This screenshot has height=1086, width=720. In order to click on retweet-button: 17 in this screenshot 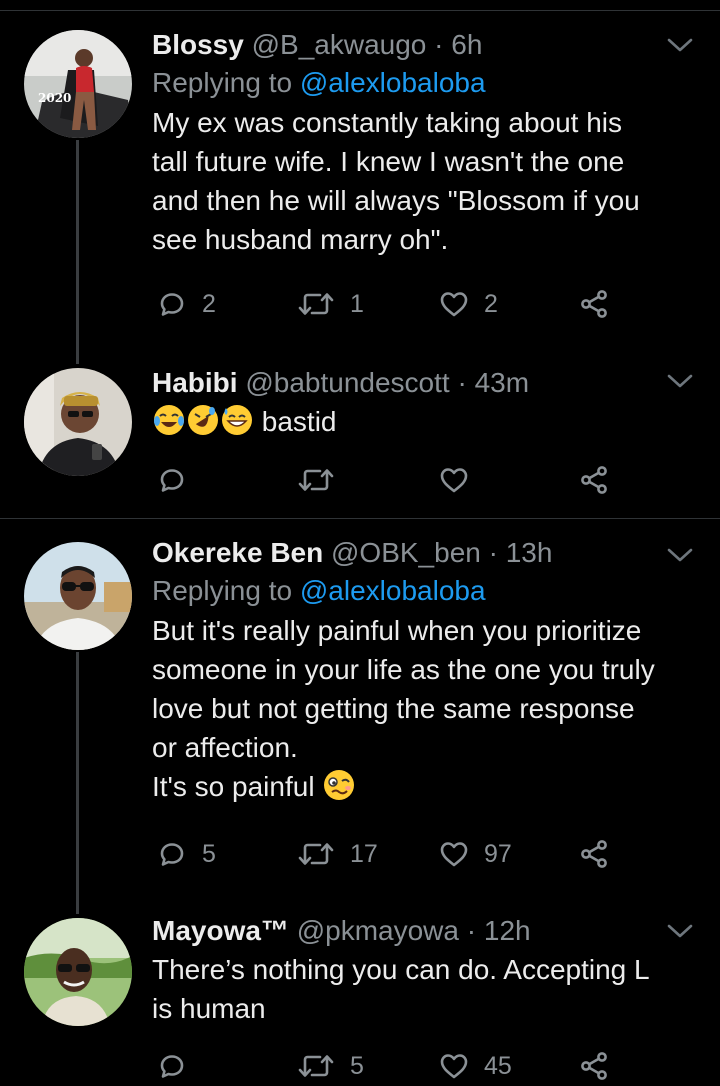, I will do `click(337, 854)`.